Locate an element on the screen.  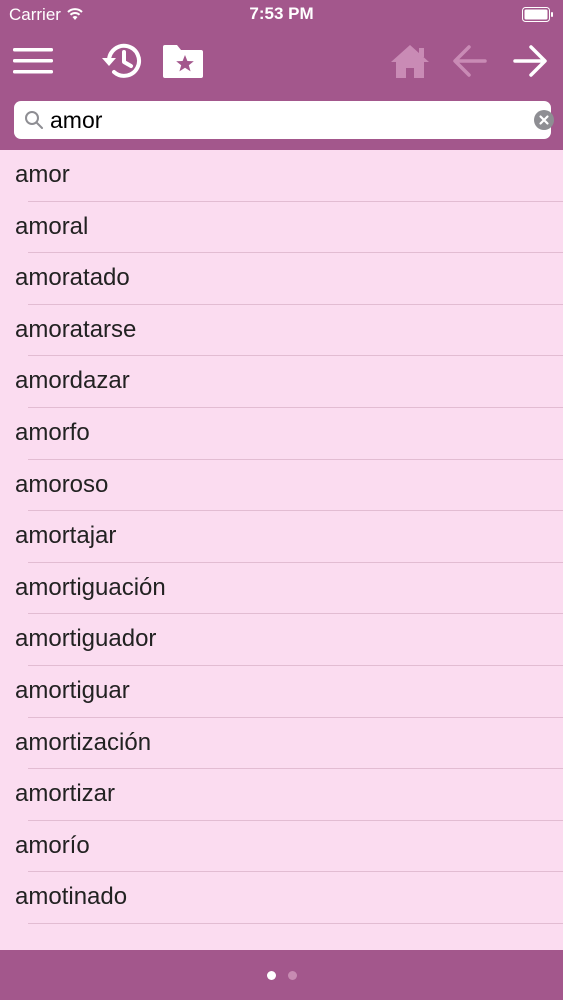
word-label: amoral is located at coordinates (52, 226).